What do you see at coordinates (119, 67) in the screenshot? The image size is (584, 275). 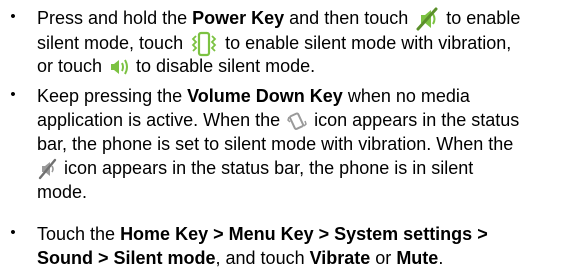 I see `speaker-icon` at bounding box center [119, 67].